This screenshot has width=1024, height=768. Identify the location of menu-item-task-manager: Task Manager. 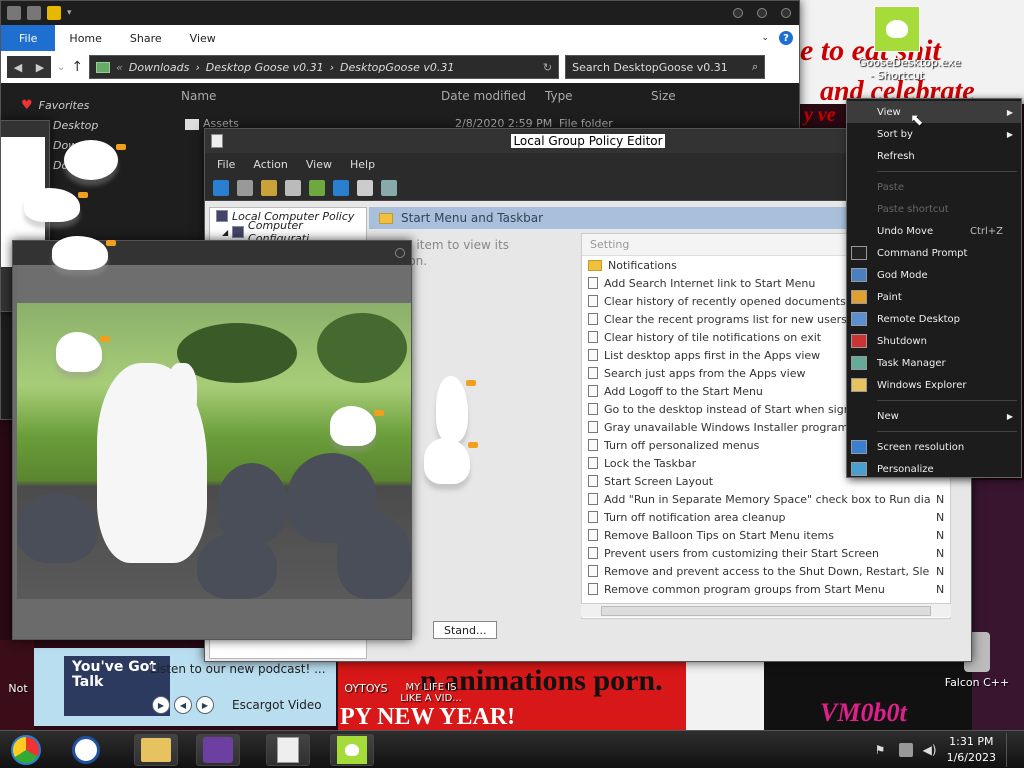
(934, 363).